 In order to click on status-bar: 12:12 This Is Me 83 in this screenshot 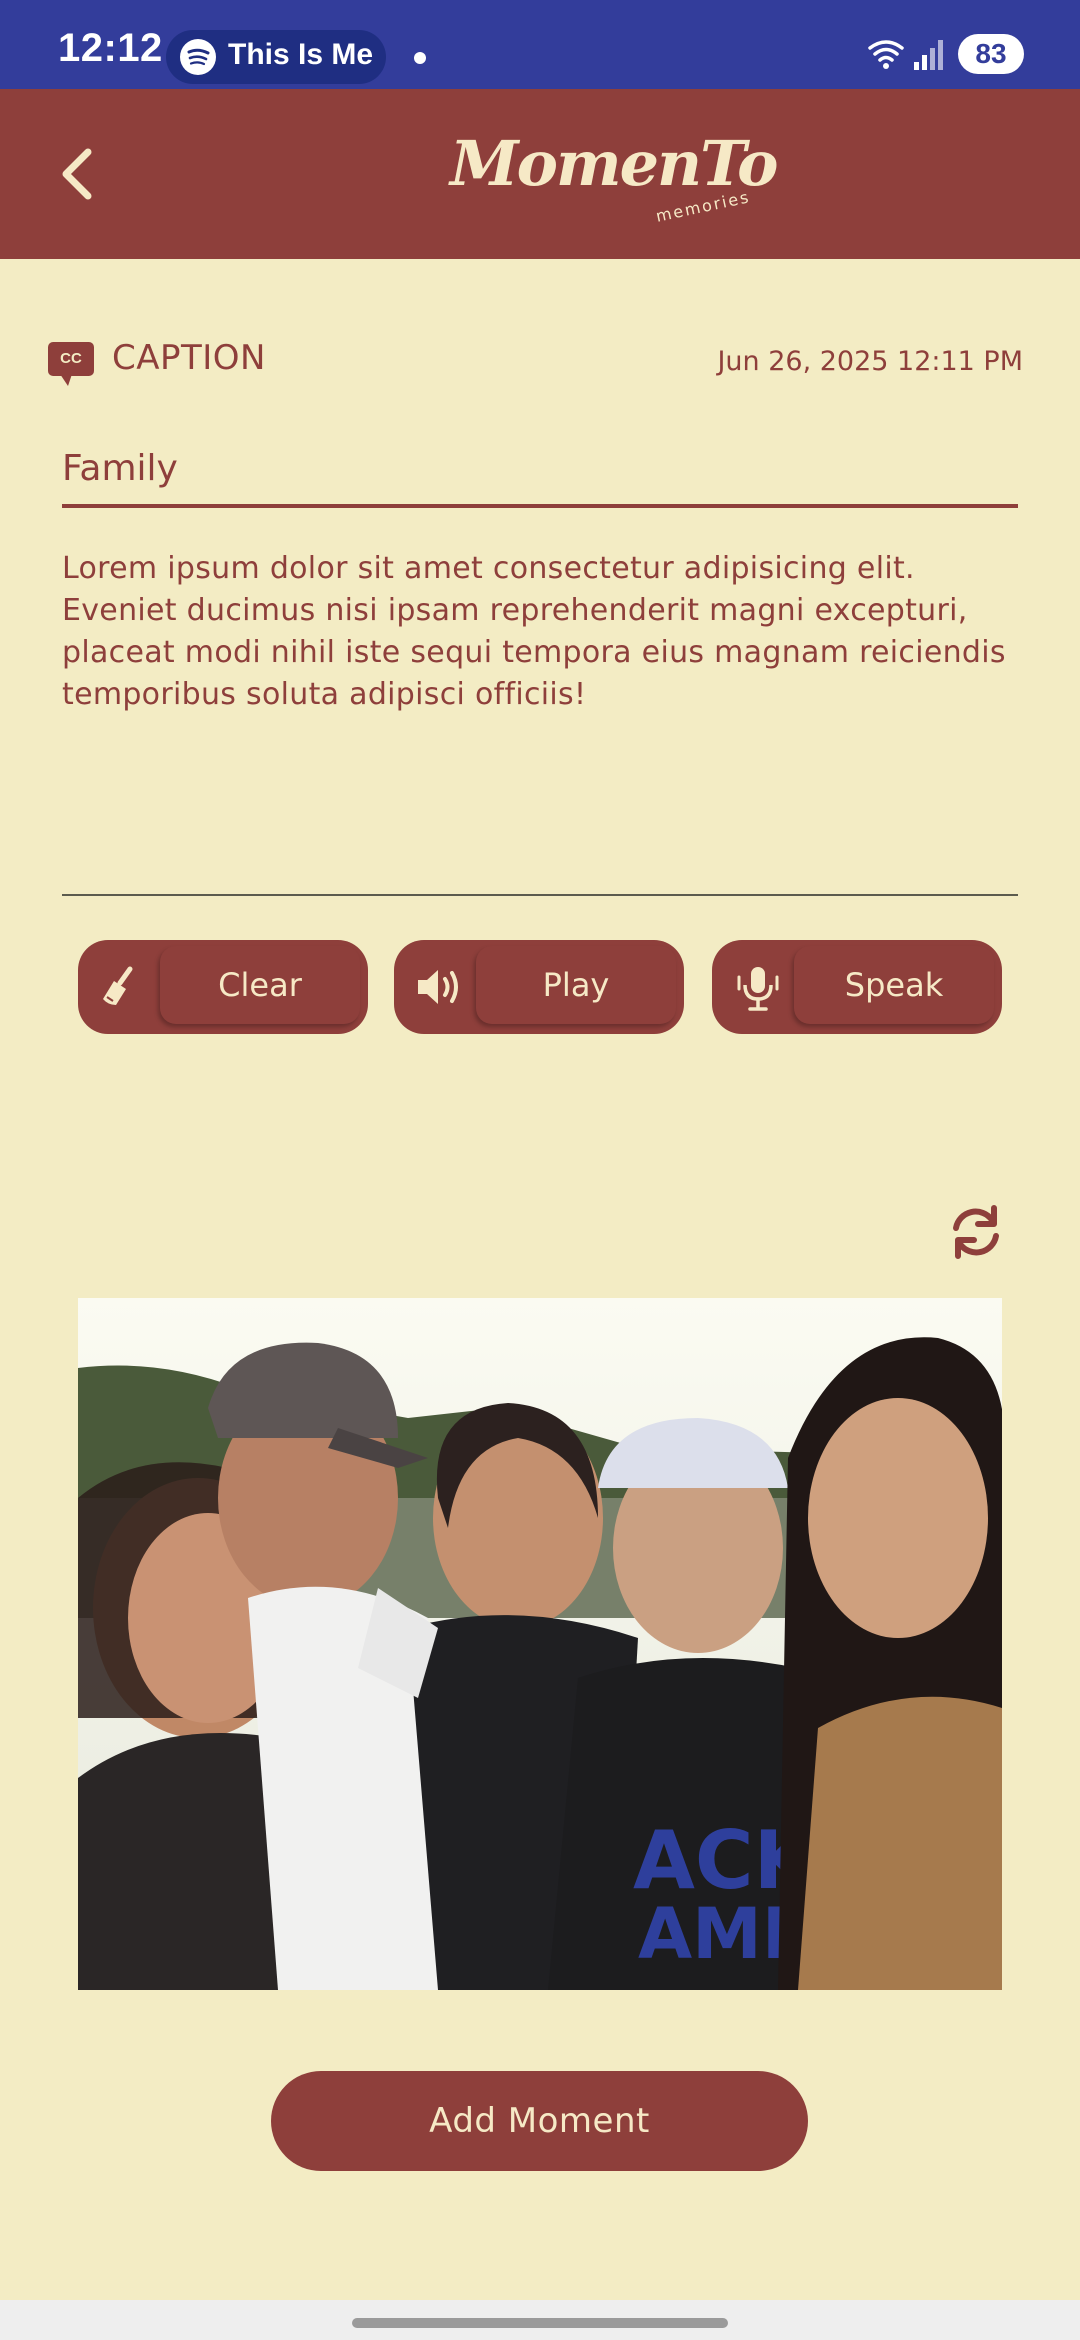, I will do `click(540, 44)`.